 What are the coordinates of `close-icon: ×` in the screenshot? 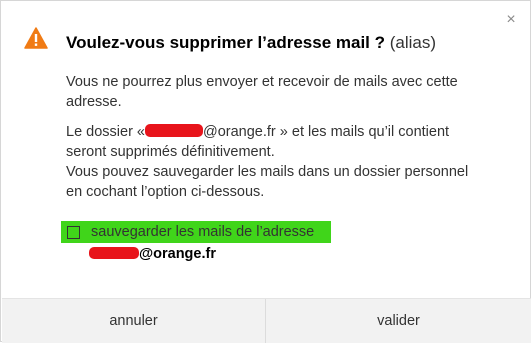 It's located at (511, 20).